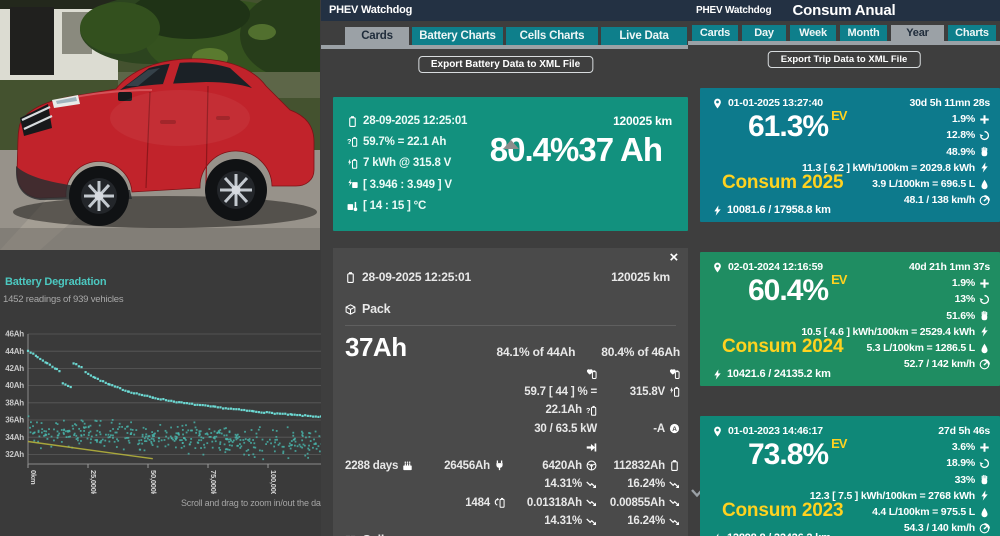 The image size is (1000, 536). Describe the element at coordinates (813, 33) in the screenshot. I see `tab-week: Week` at that location.